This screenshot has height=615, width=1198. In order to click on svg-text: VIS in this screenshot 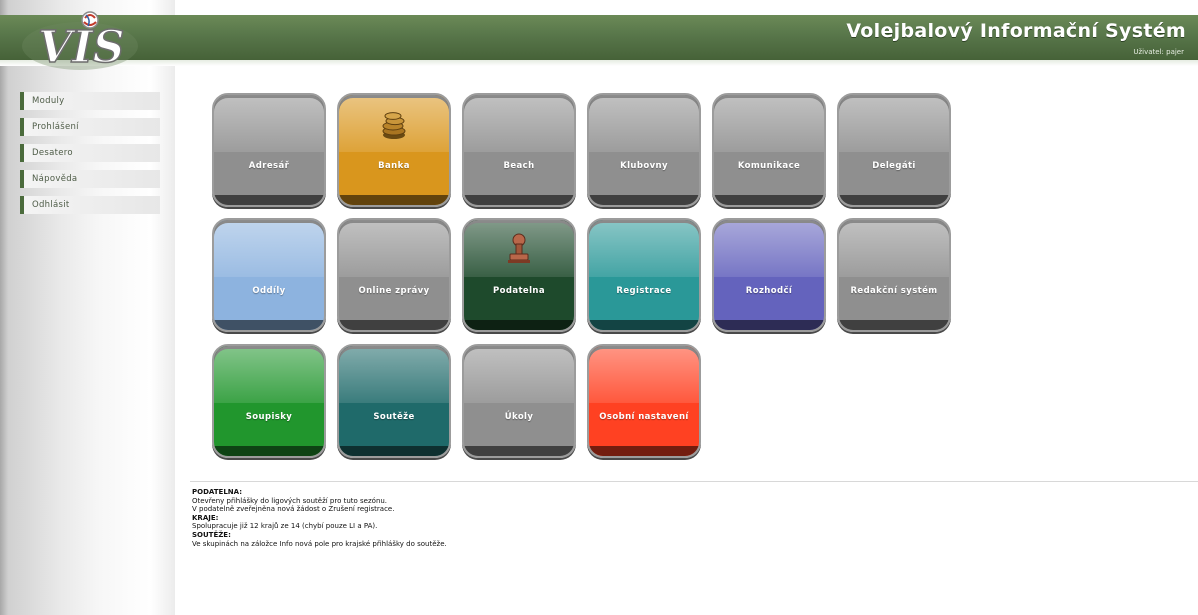, I will do `click(81, 47)`.